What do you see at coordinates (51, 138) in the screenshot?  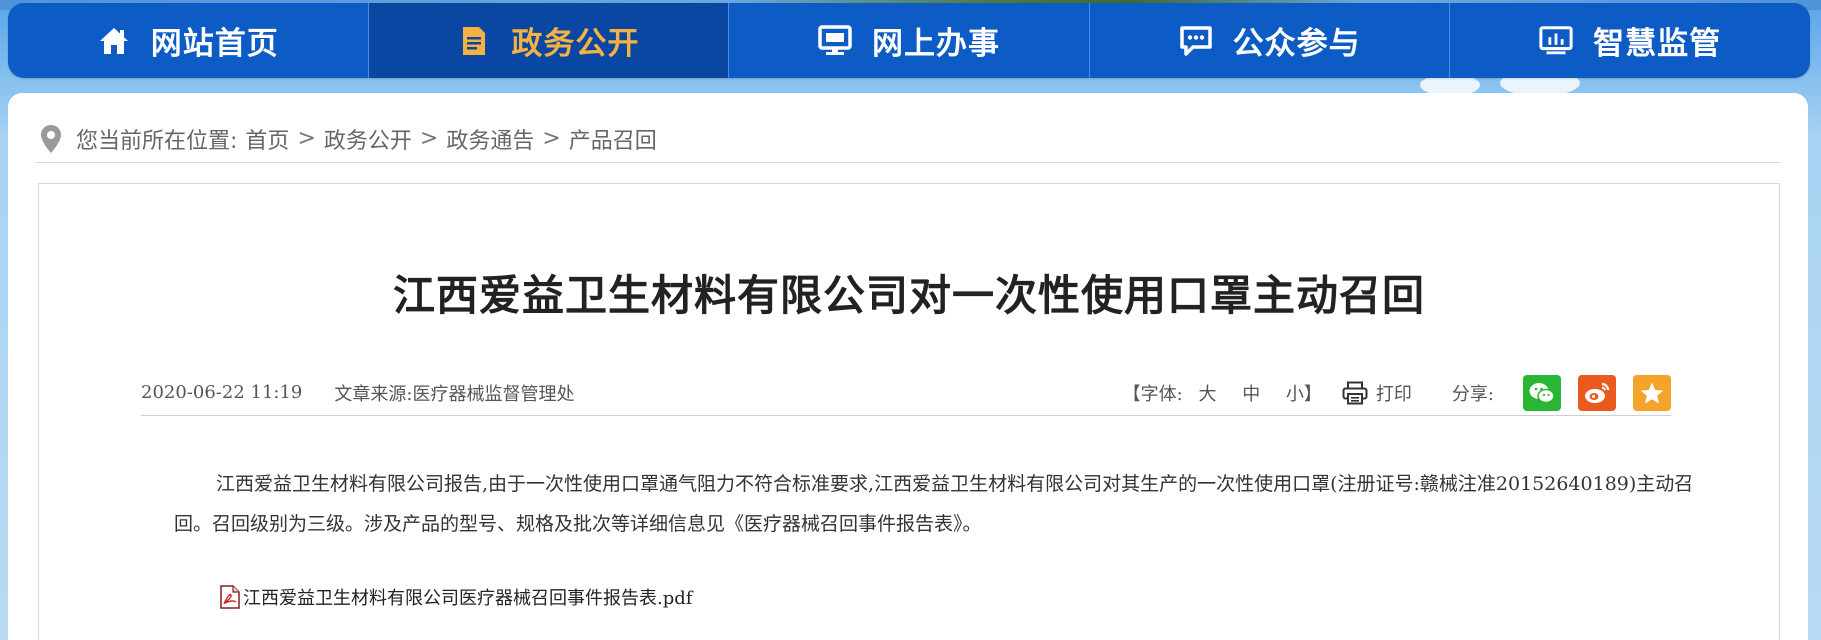 I see `location-pin-icon` at bounding box center [51, 138].